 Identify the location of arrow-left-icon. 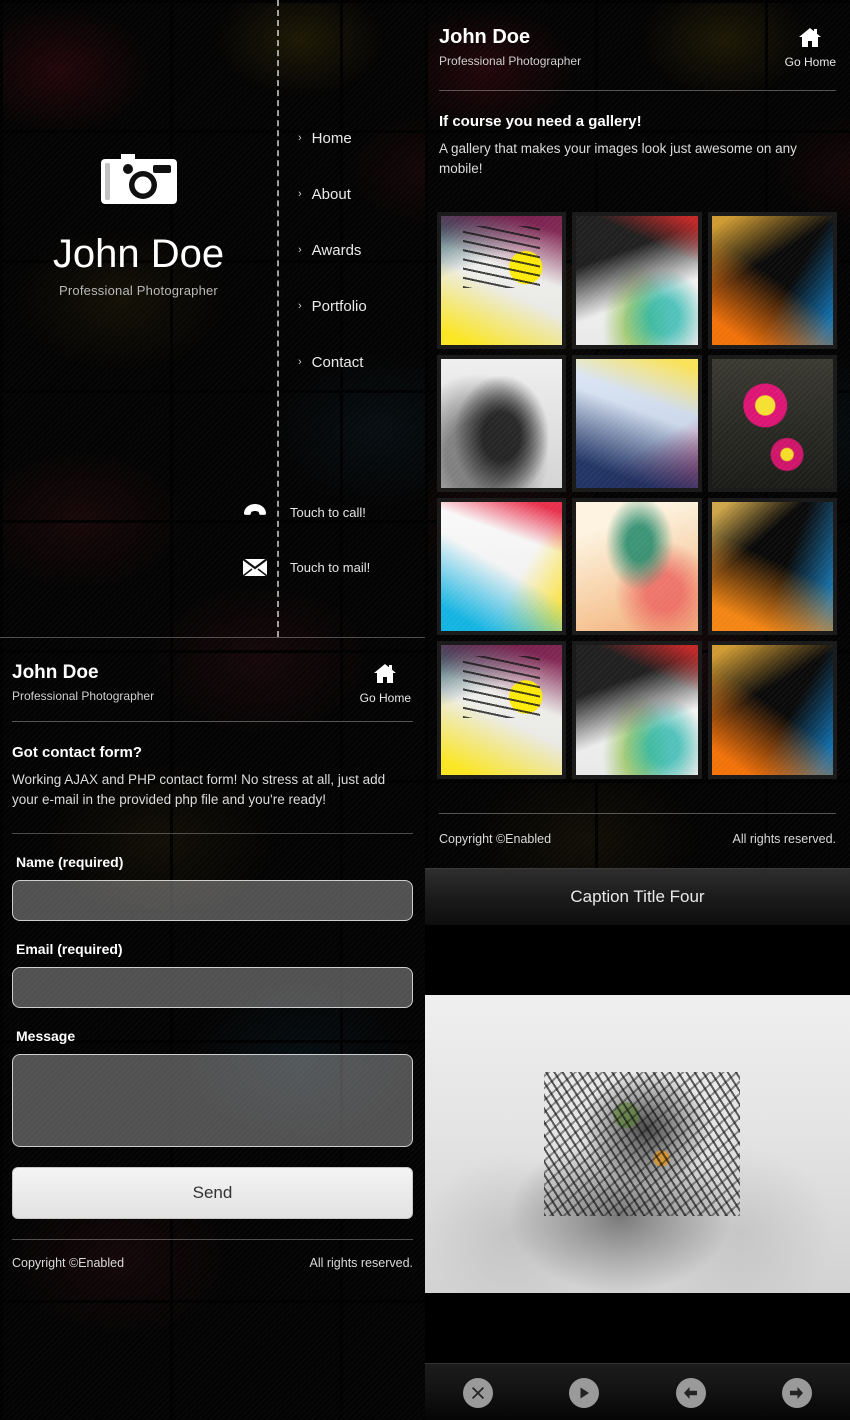
(690, 1393).